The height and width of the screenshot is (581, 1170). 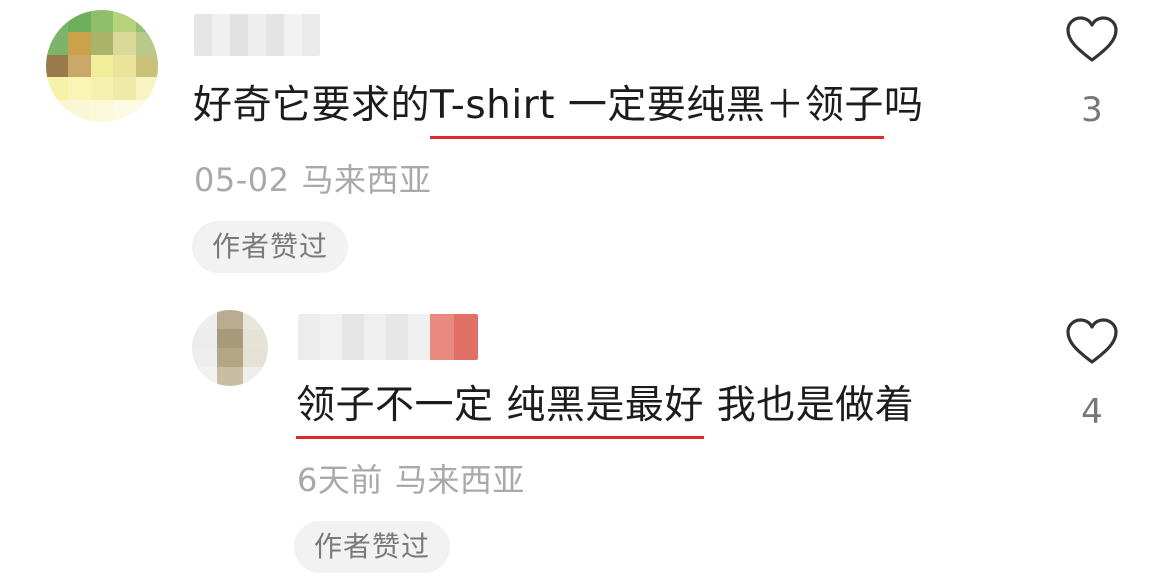 What do you see at coordinates (903, 105) in the screenshot?
I see `comment-text-segment: 吗` at bounding box center [903, 105].